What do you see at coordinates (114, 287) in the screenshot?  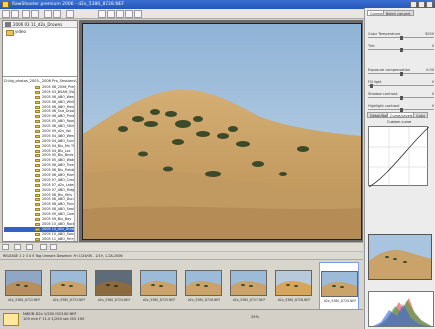 I see `filmstrip-thumbnail: d2x_5380_8724.NEF` at bounding box center [114, 287].